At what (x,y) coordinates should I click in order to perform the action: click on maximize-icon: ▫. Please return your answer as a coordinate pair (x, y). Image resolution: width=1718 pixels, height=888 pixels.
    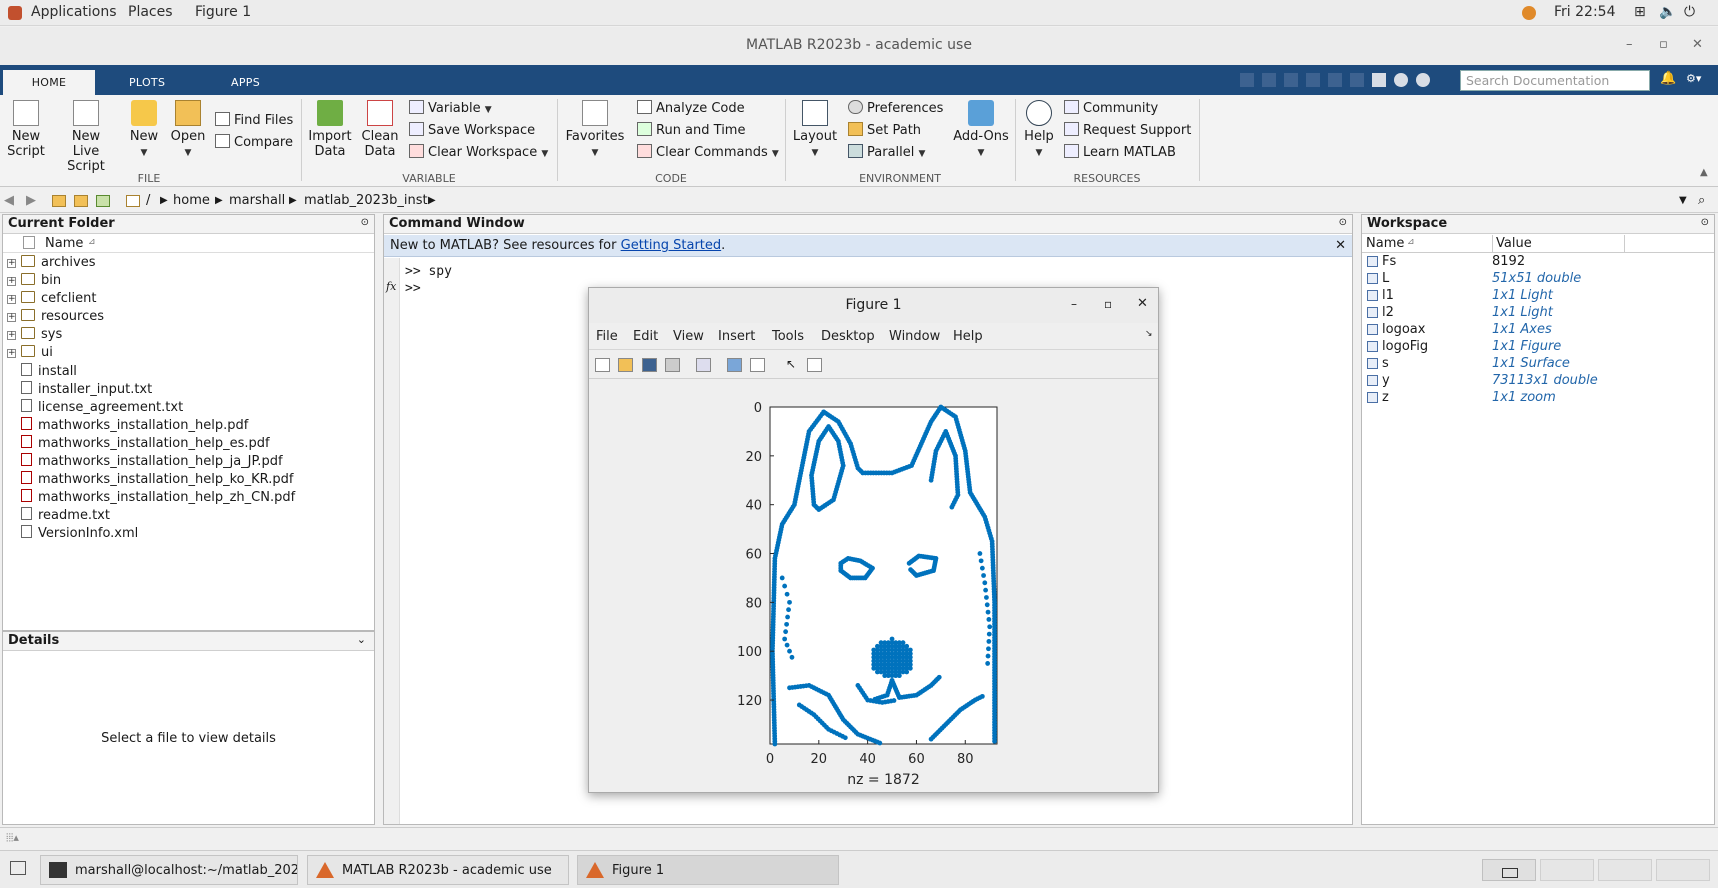
    Looking at the image, I should click on (1663, 44).